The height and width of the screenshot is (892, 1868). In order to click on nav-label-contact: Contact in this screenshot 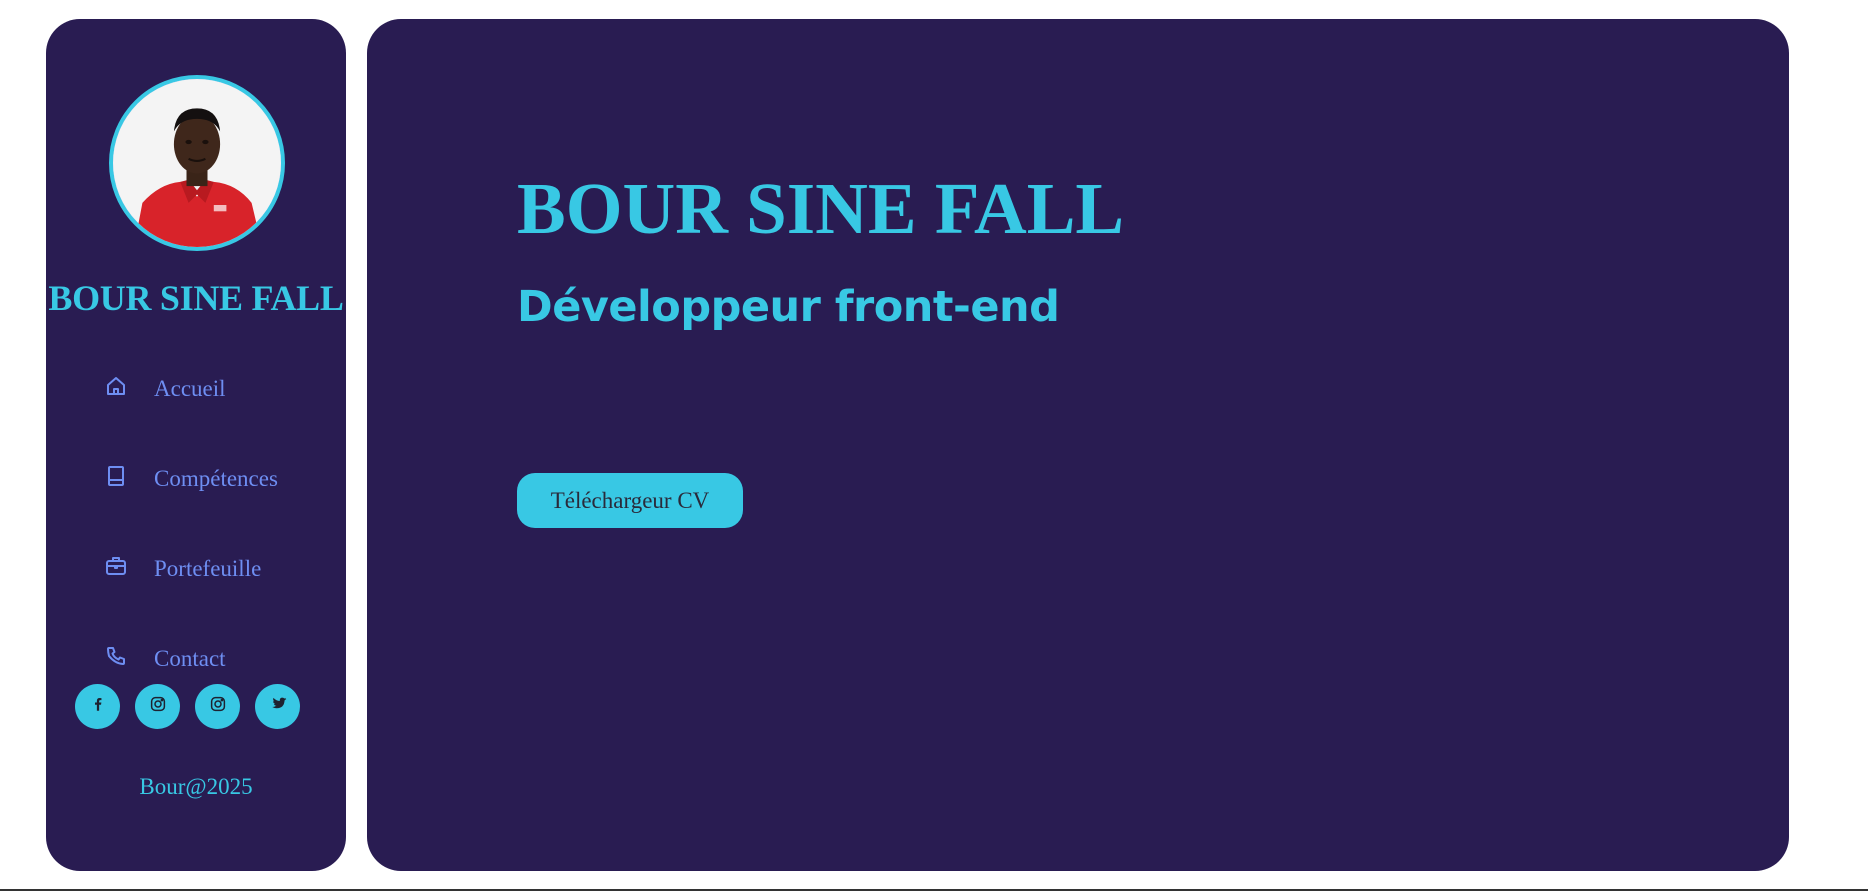, I will do `click(190, 658)`.